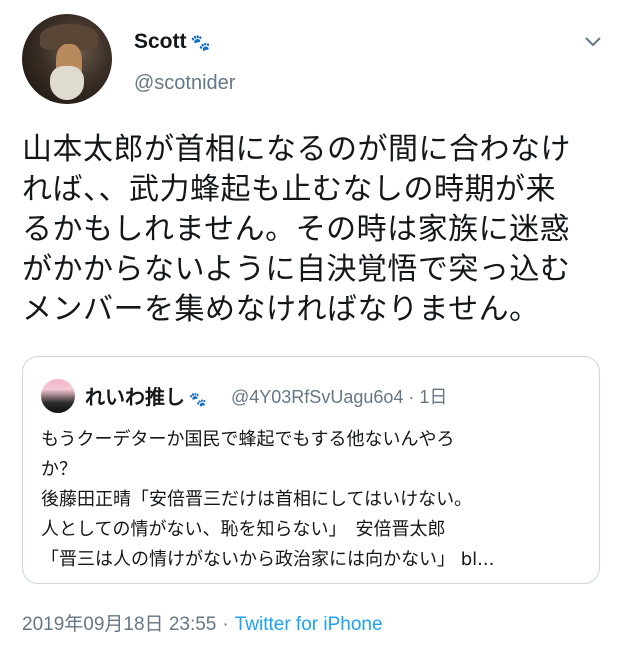  Describe the element at coordinates (339, 397) in the screenshot. I see `quoted-meta: @4Y03RfSvUagu6o4 · 1日` at that location.